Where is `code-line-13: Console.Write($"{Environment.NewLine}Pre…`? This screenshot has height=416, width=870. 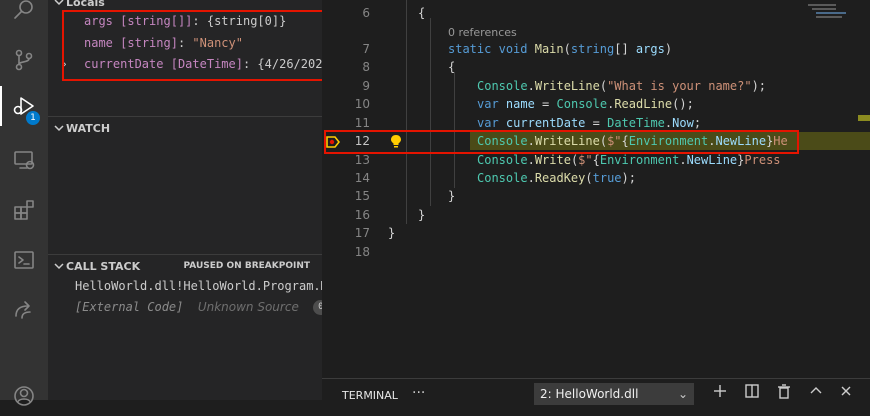
code-line-13: Console.Write($"{Environment.NewLine}Pre… is located at coordinates (629, 160).